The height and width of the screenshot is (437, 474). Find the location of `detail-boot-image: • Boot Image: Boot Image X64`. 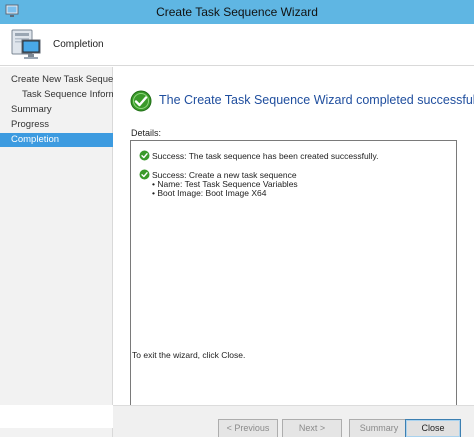

detail-boot-image: • Boot Image: Boot Image X64 is located at coordinates (209, 193).